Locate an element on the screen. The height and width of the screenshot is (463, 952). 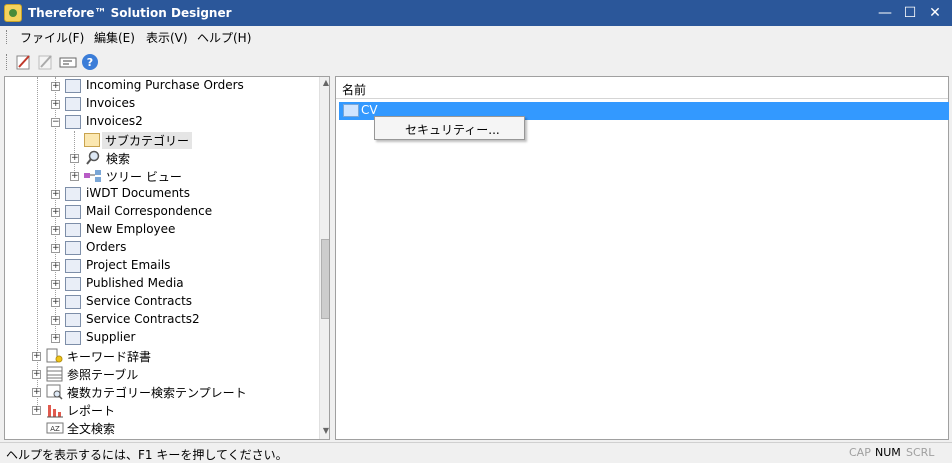
tree-item: + ツリー ビュー is located at coordinates (160, 176).